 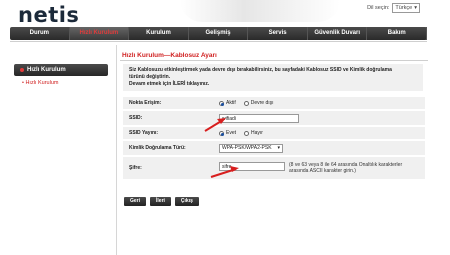 I want to click on title-divider, so click(x=274, y=60).